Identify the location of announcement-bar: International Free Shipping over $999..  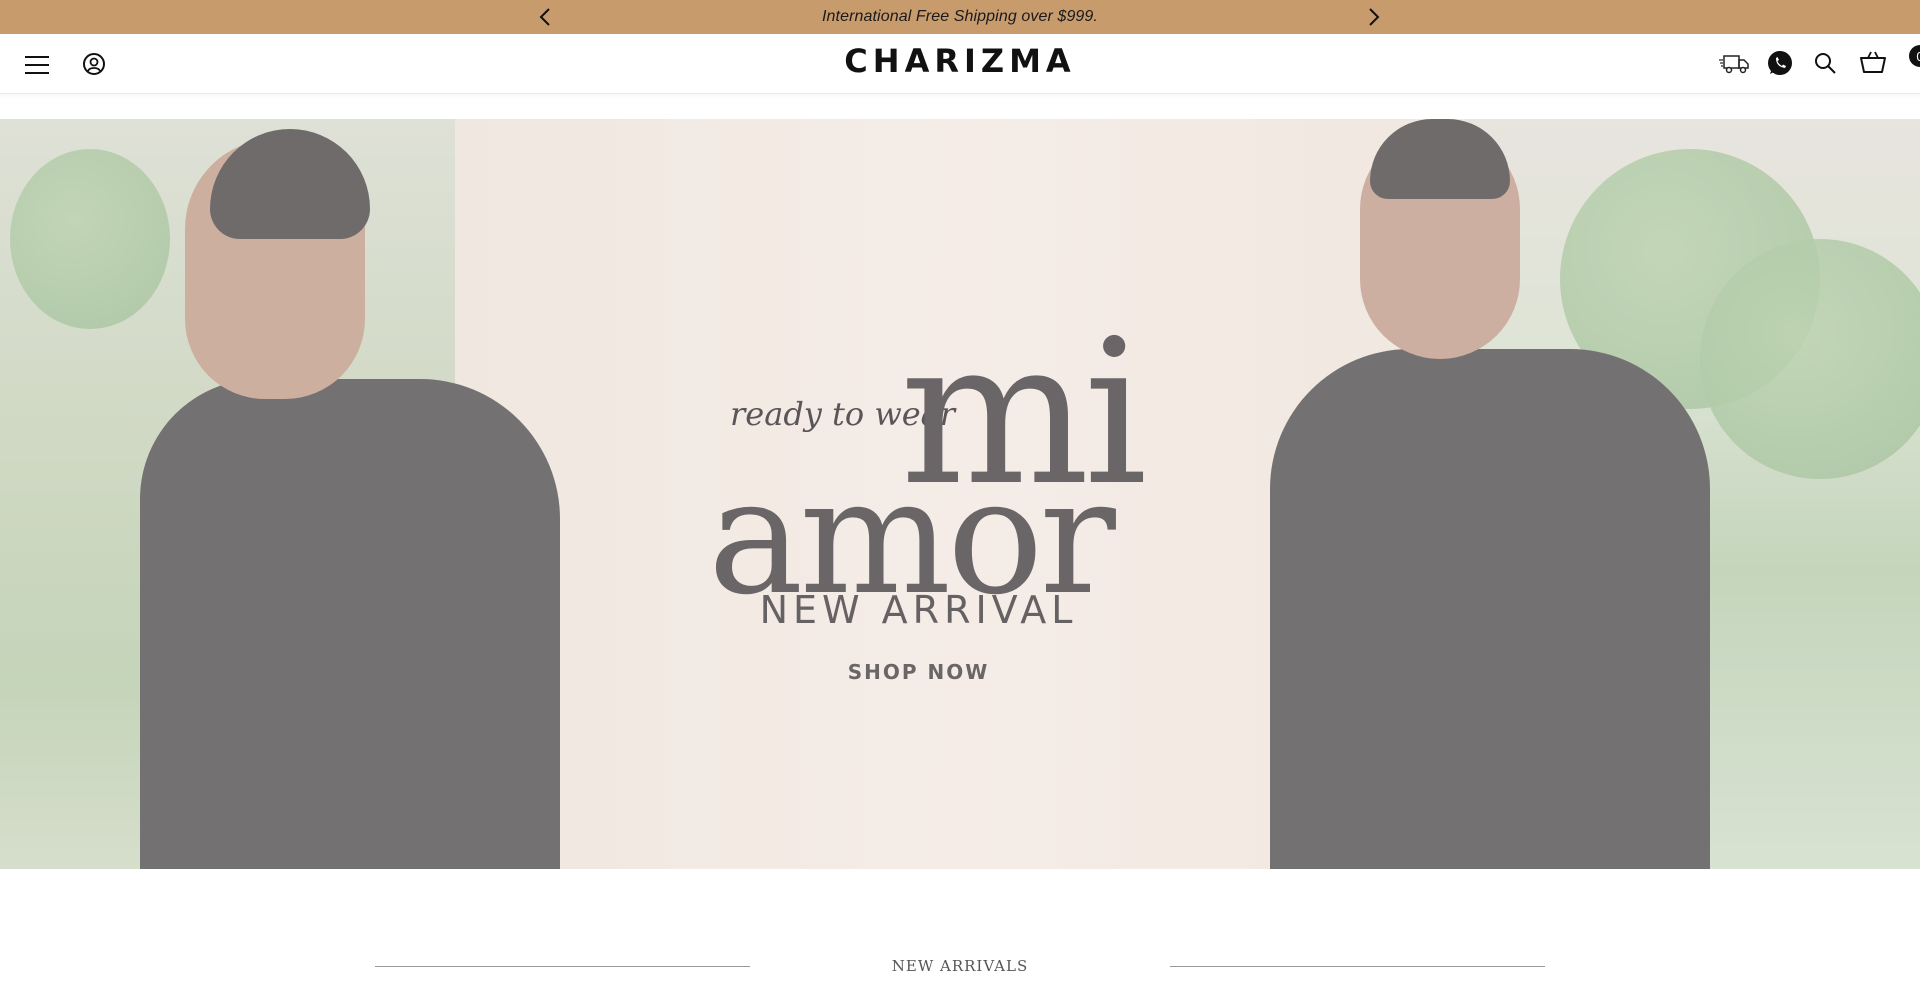
(960, 17).